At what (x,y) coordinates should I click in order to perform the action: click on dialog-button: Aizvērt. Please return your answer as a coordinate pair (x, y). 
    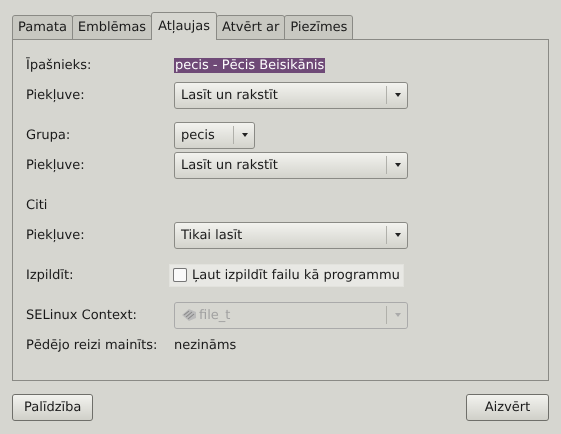
    Looking at the image, I should click on (507, 407).